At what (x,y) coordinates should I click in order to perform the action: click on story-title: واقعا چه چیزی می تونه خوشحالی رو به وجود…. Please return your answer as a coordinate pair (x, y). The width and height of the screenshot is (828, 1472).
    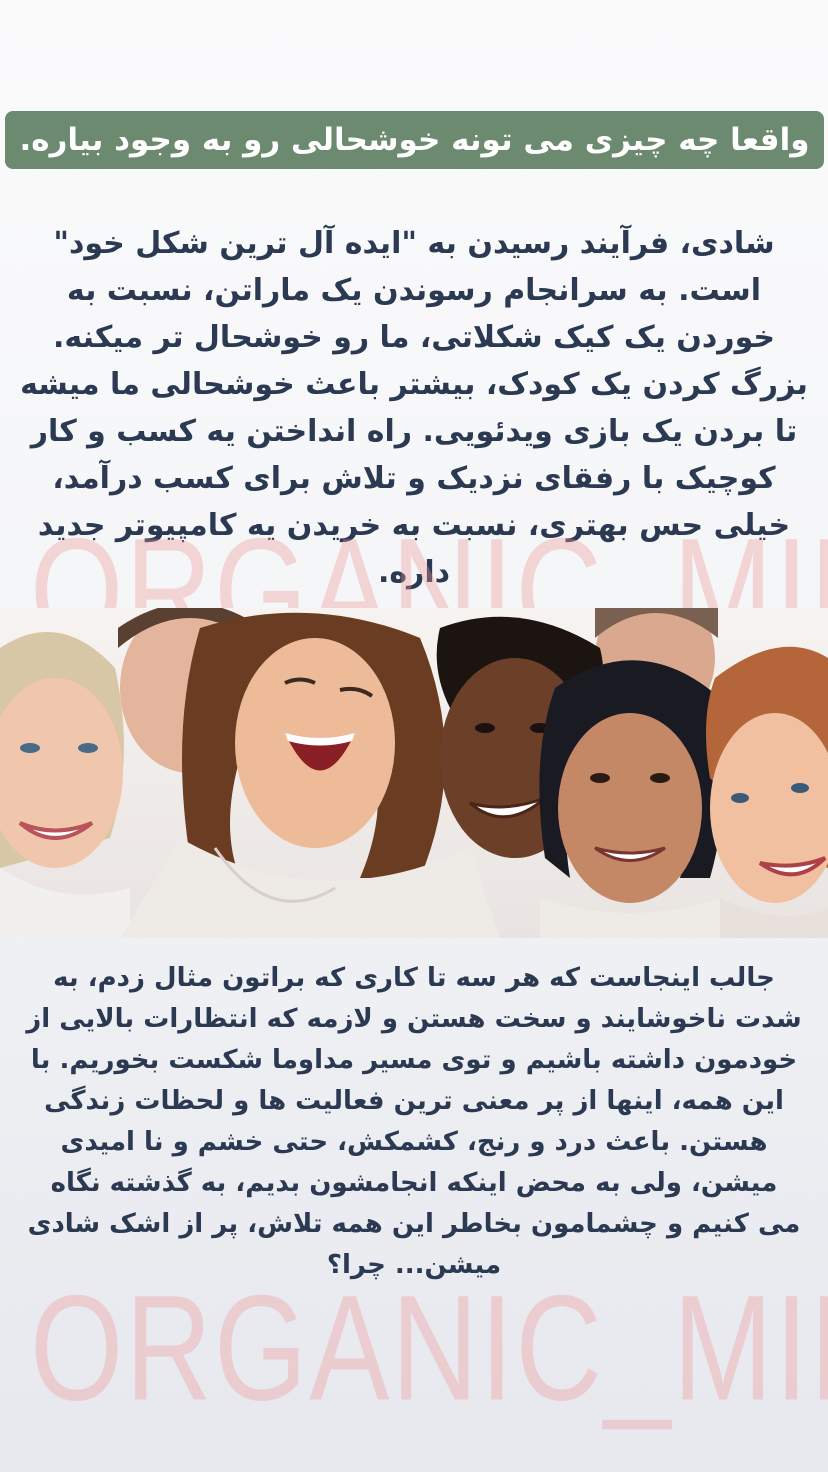
    Looking at the image, I should click on (414, 140).